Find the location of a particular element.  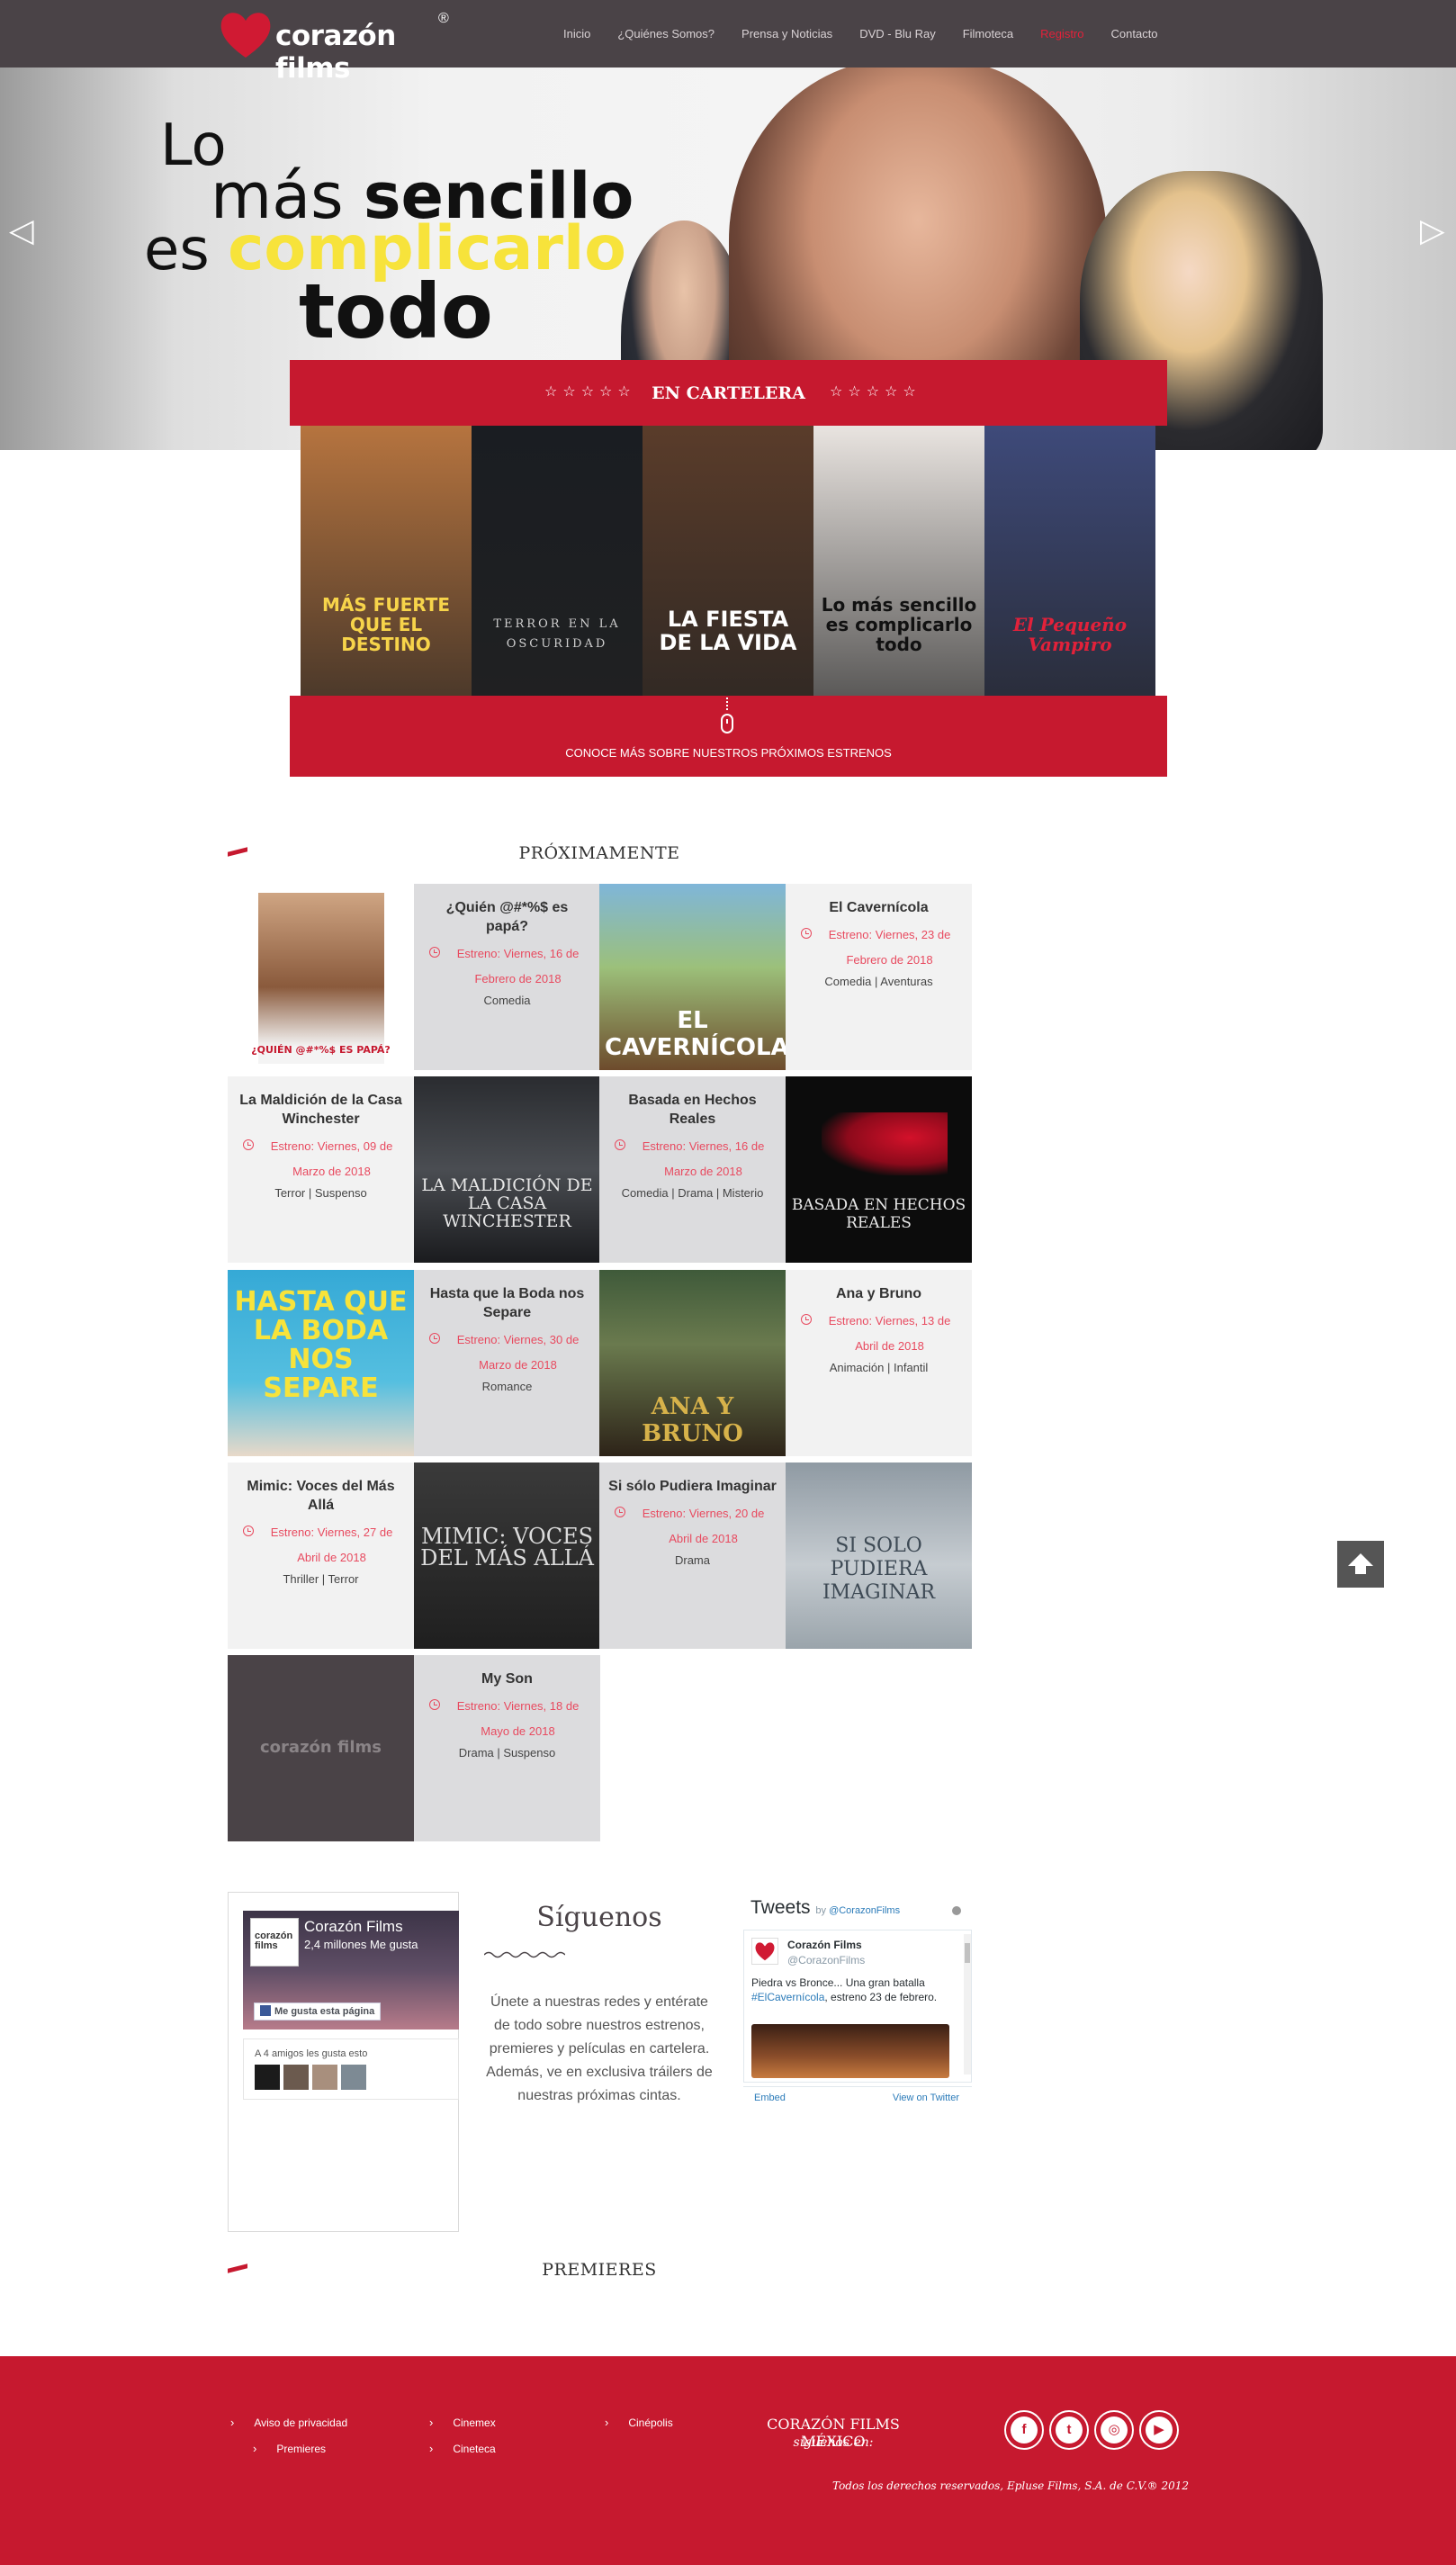

heart-logo-icon is located at coordinates (245, 35).